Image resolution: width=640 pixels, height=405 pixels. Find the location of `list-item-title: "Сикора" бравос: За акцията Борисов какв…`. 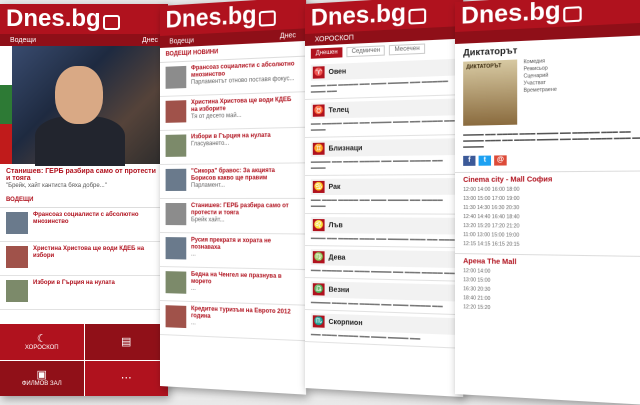

list-item-title: "Сикора" бравос: За акцията Борисов какв… is located at coordinates (233, 174).